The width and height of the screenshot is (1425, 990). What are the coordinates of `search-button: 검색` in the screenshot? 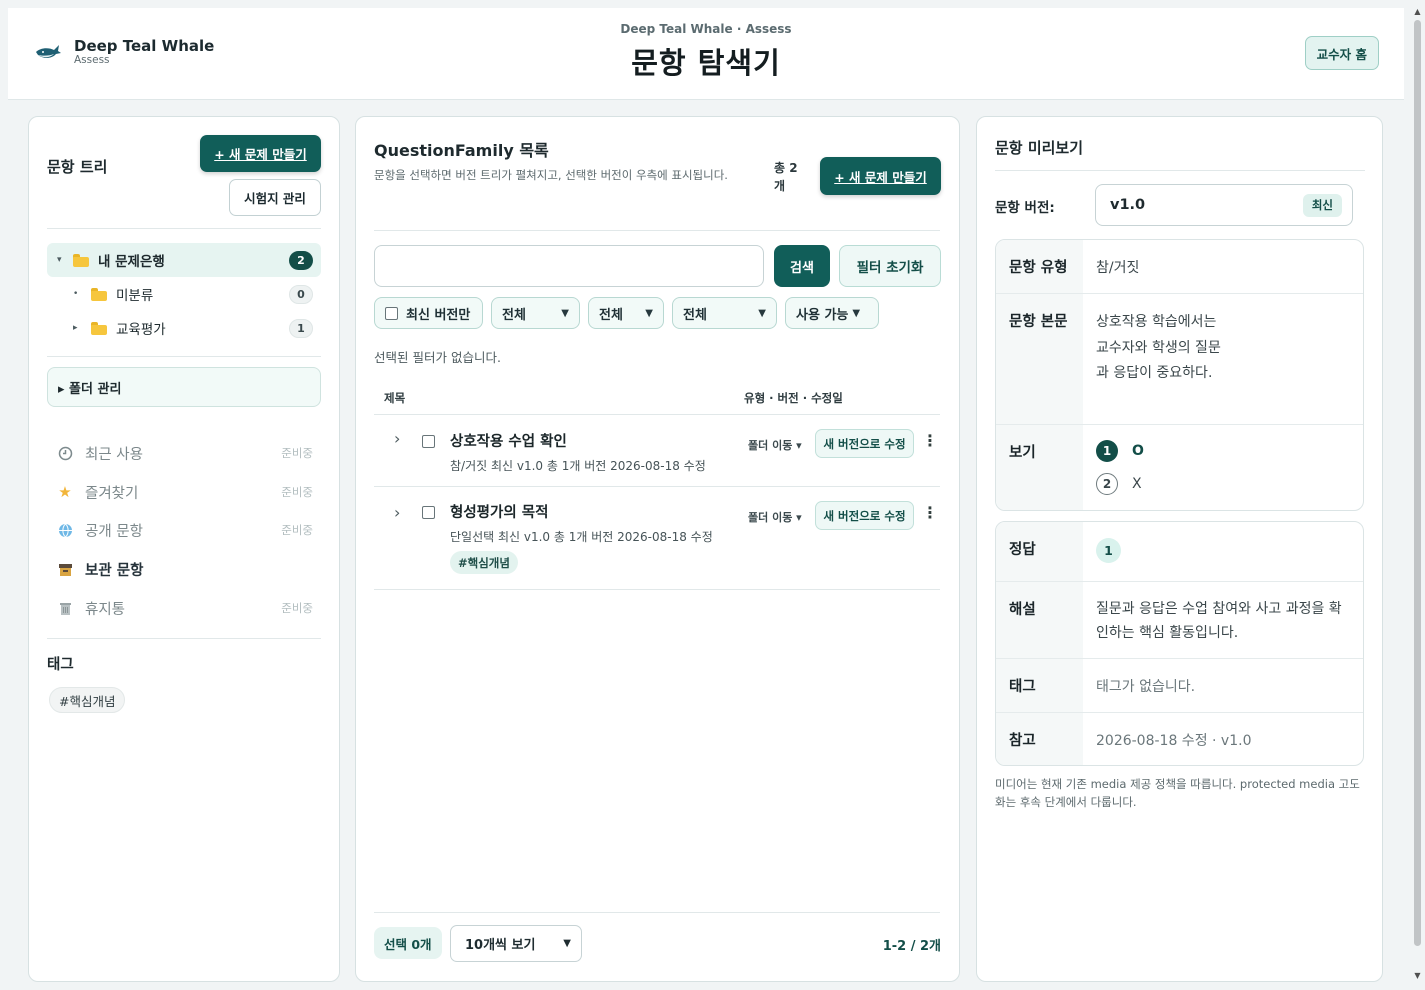 It's located at (802, 266).